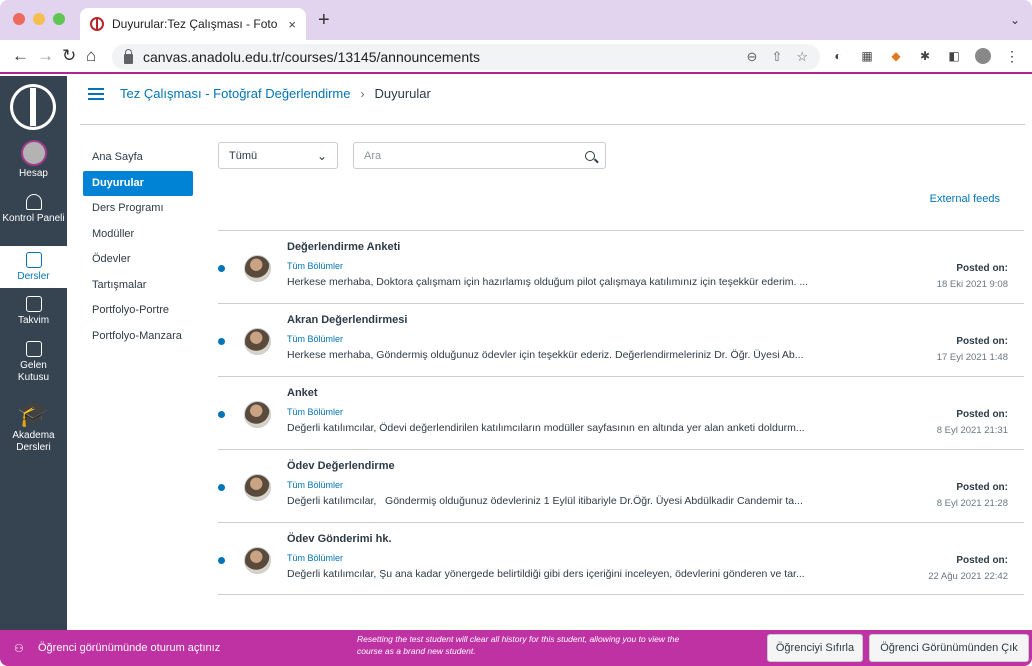 The image size is (1032, 666). Describe the element at coordinates (896, 56) in the screenshot. I see `metamask-fox-icon: ◆` at that location.